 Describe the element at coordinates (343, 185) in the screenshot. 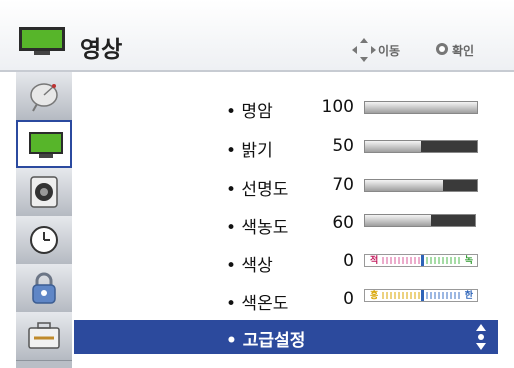

I see `setting-value: 70` at that location.